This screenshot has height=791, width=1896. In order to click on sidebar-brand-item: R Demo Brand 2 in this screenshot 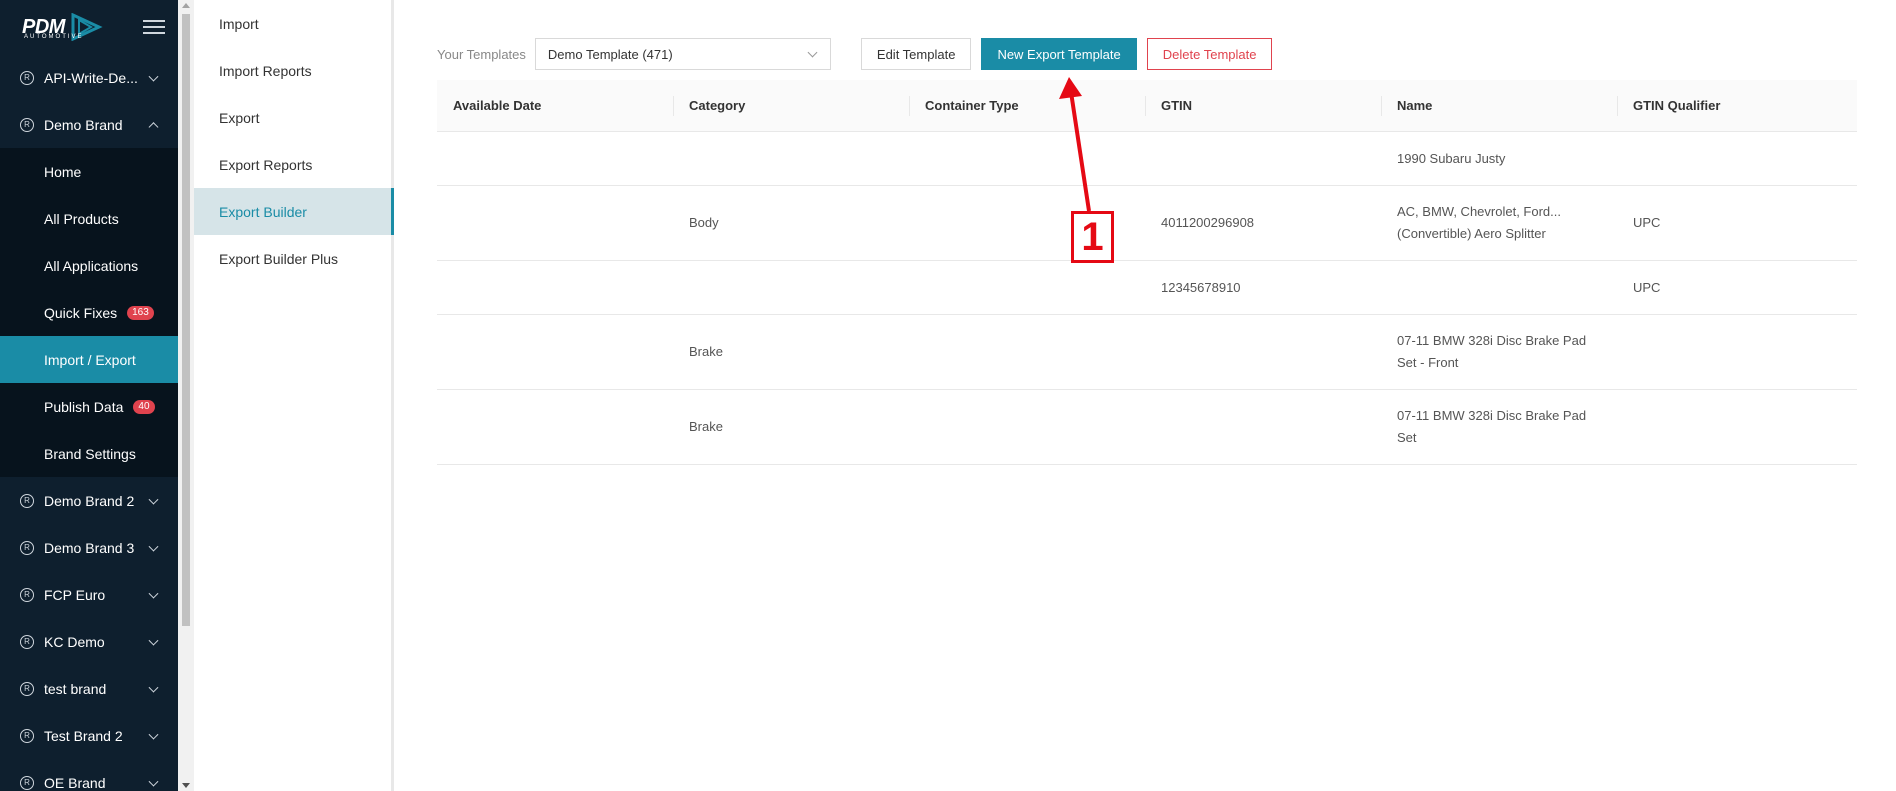, I will do `click(89, 500)`.